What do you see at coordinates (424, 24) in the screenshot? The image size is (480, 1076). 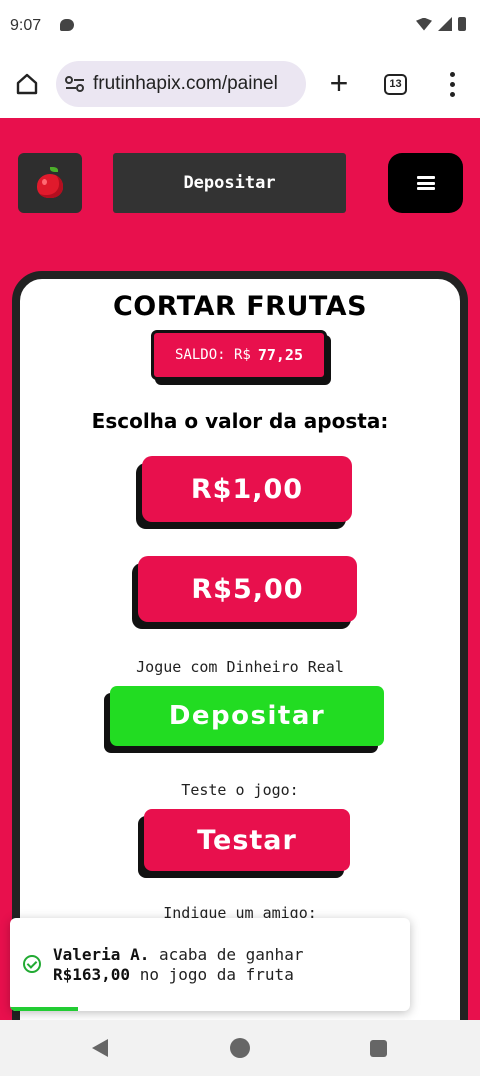 I see `wifi-icon` at bounding box center [424, 24].